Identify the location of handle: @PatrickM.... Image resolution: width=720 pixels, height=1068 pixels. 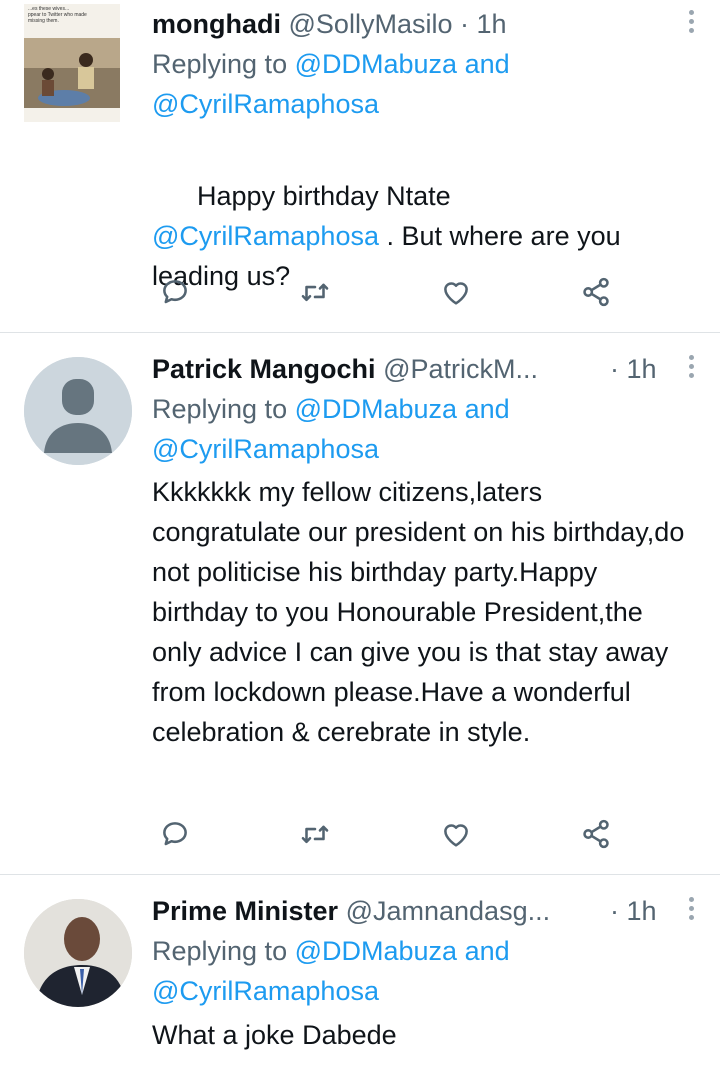
(460, 369).